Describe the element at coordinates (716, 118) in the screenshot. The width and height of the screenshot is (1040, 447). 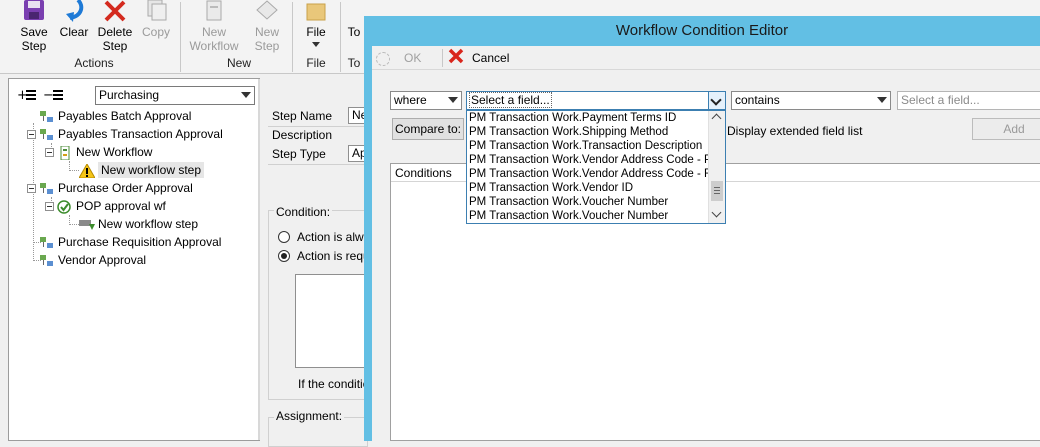
I see `scroll-up-icon` at that location.